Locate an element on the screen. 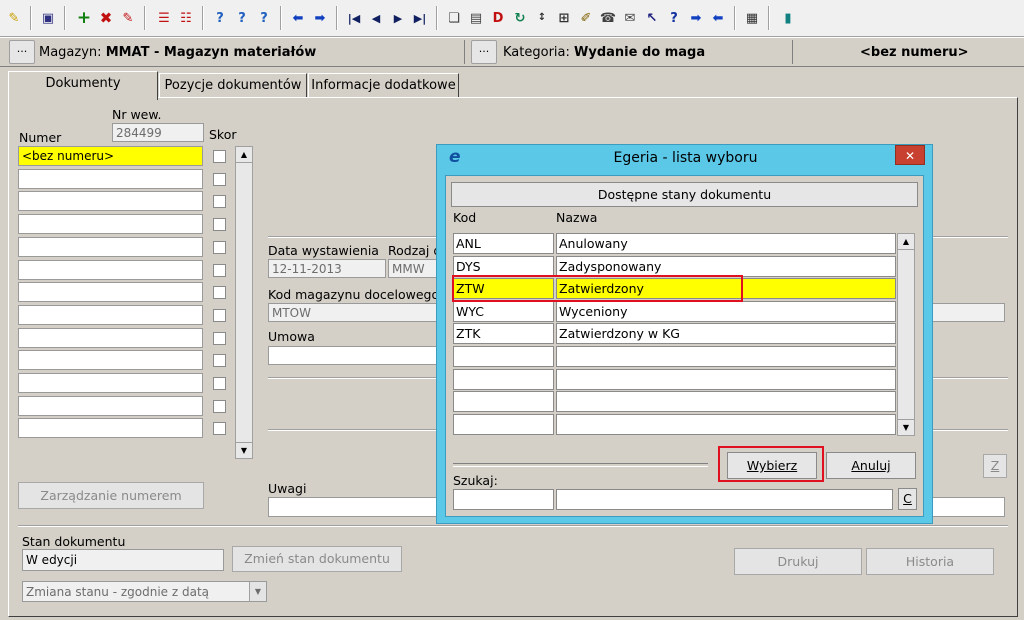 The height and width of the screenshot is (620, 1024). filter-icon: D is located at coordinates (498, 18).